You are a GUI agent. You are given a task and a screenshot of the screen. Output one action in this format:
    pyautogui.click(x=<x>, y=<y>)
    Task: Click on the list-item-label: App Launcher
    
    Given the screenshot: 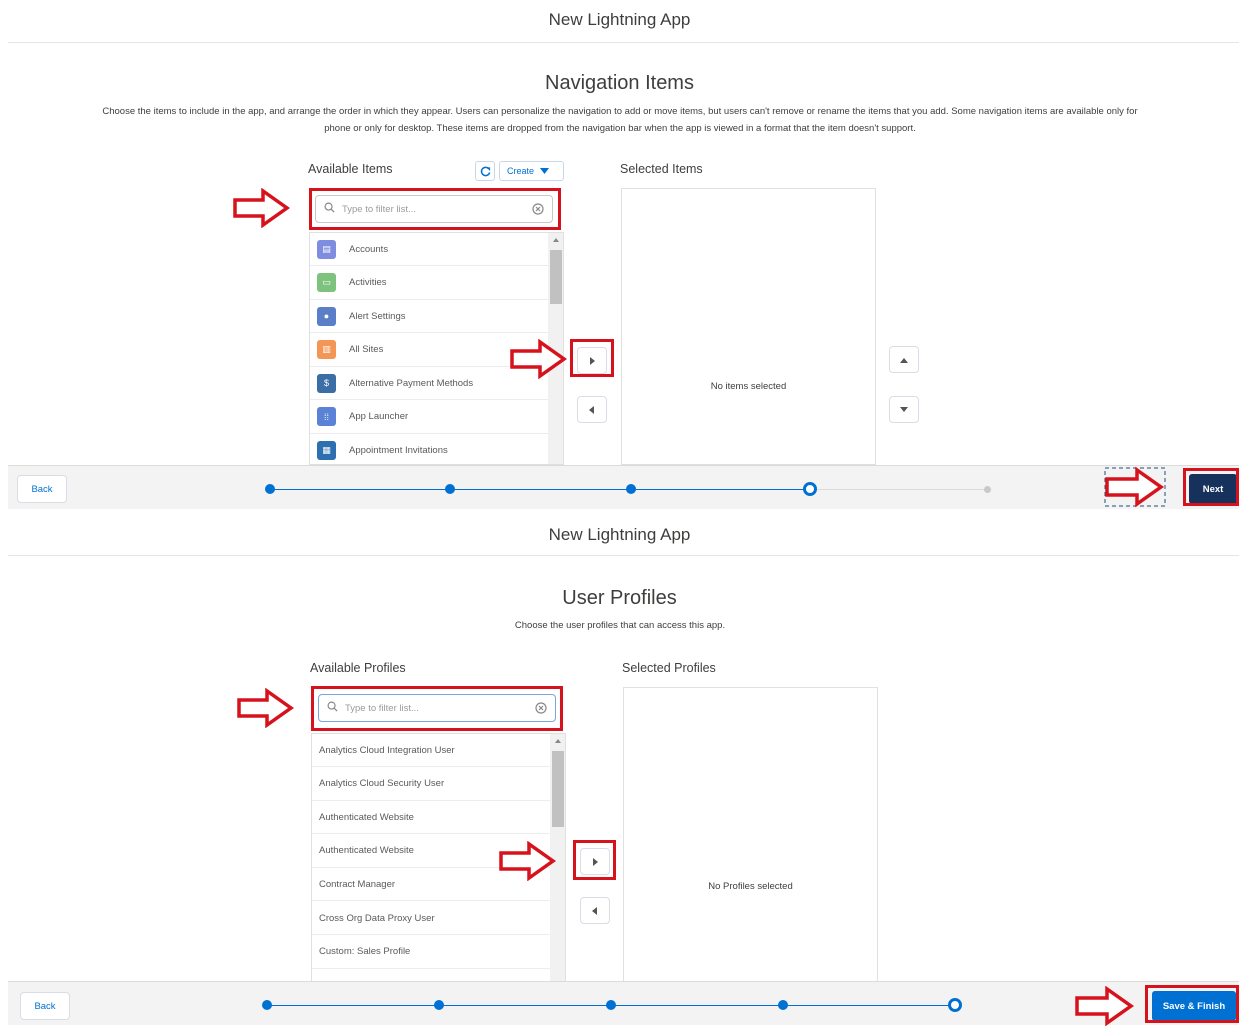 What is the action you would take?
    pyautogui.click(x=379, y=416)
    